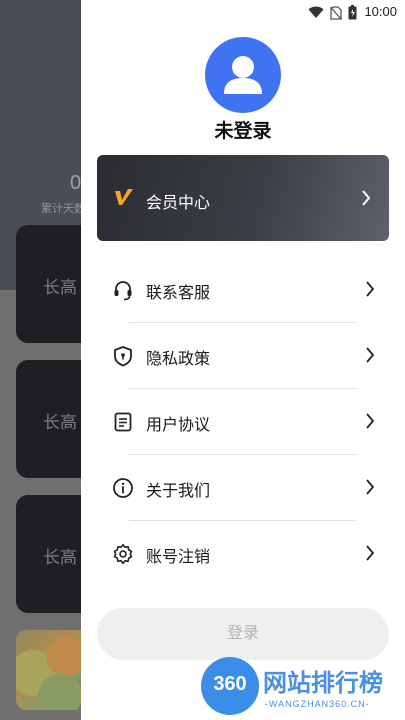 The image size is (405, 720). What do you see at coordinates (49, 670) in the screenshot?
I see `background-fruit-image` at bounding box center [49, 670].